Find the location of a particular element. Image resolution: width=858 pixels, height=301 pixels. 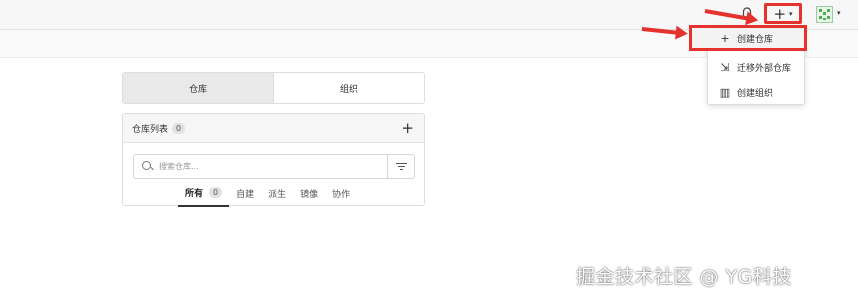

filter-icon is located at coordinates (401, 163).